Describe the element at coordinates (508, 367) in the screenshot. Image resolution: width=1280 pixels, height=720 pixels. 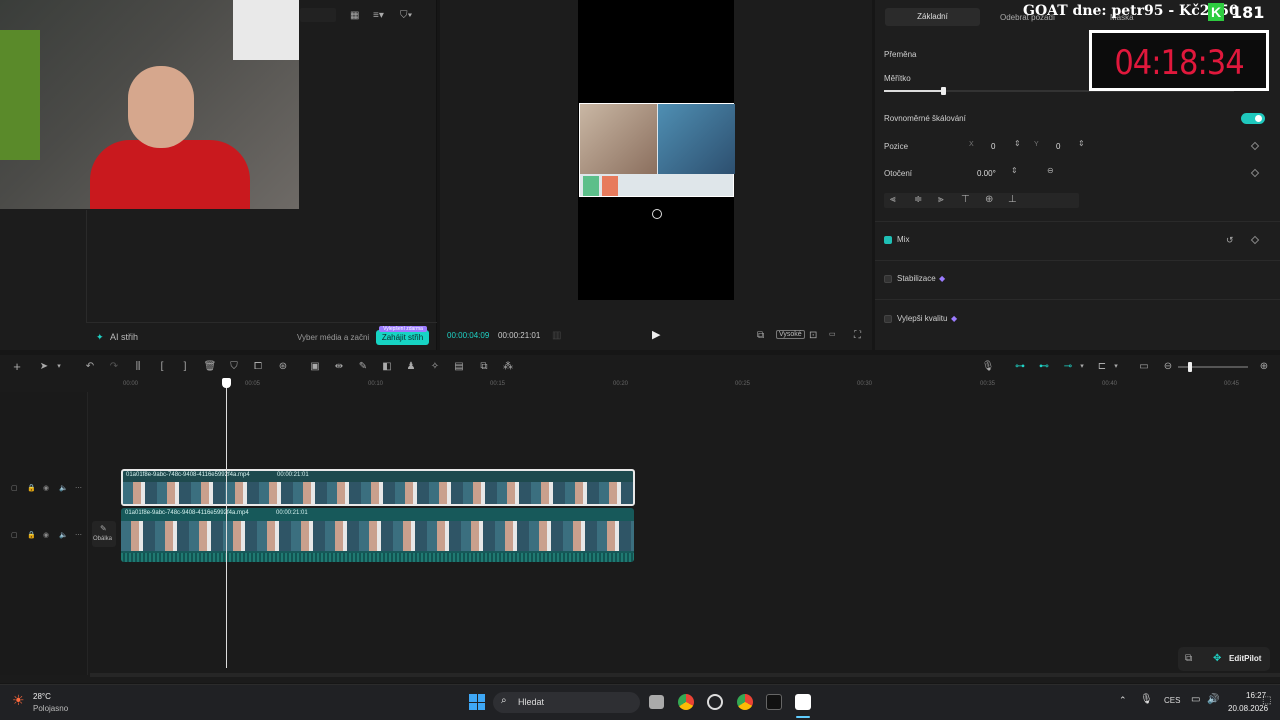
I see `ai-tool-icon: ⁂` at that location.